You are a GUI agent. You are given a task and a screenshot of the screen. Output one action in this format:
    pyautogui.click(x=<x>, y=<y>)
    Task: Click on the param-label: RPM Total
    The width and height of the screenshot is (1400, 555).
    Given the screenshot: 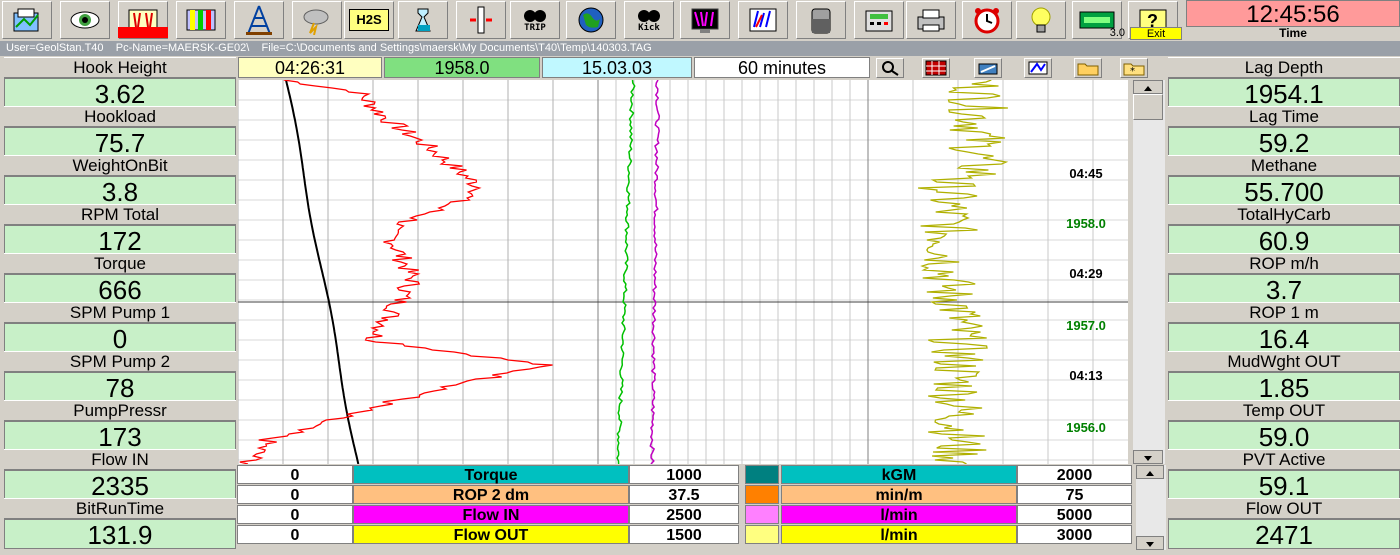 What is the action you would take?
    pyautogui.click(x=120, y=214)
    